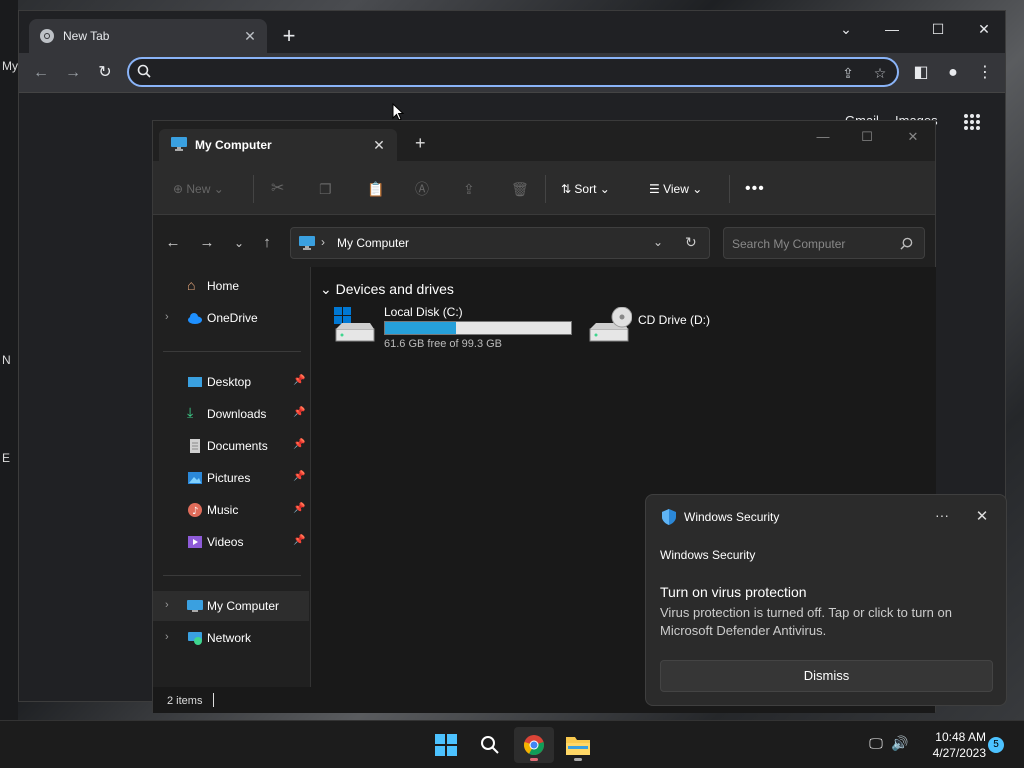  I want to click on chrome-toolbar: ← → ↻ ⇪ ☆ ◧ ● ⋮, so click(512, 73).